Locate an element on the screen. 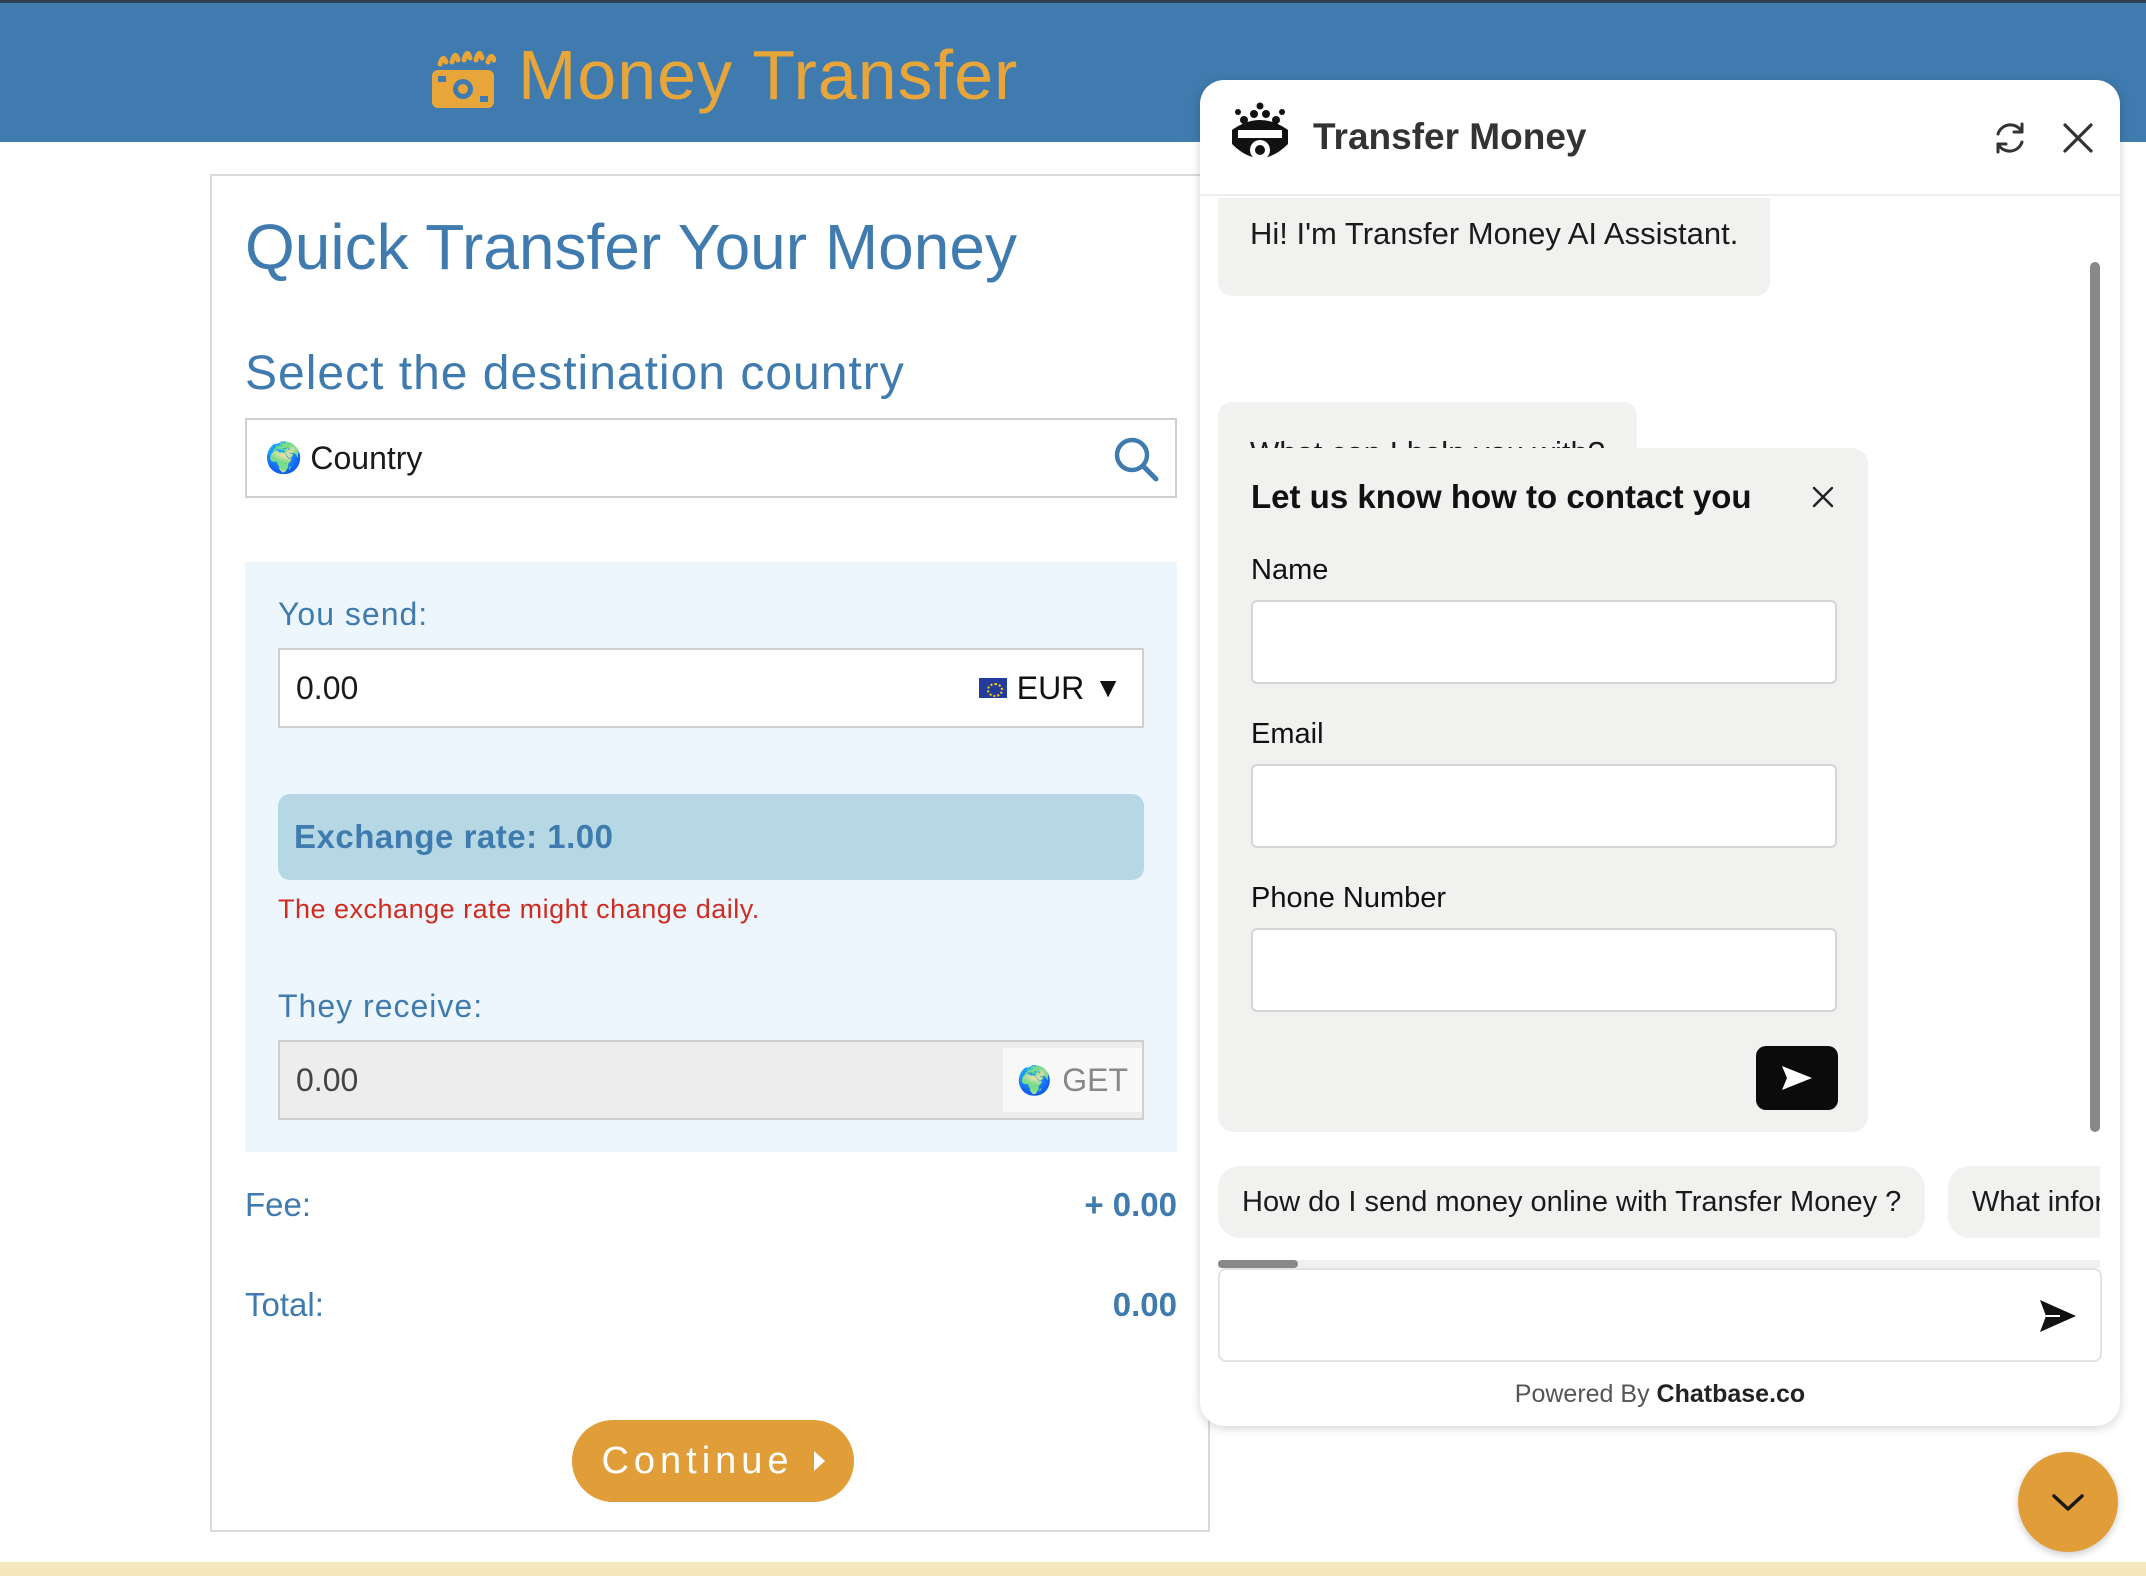  caret-down-icon: ▼ is located at coordinates (1108, 687).